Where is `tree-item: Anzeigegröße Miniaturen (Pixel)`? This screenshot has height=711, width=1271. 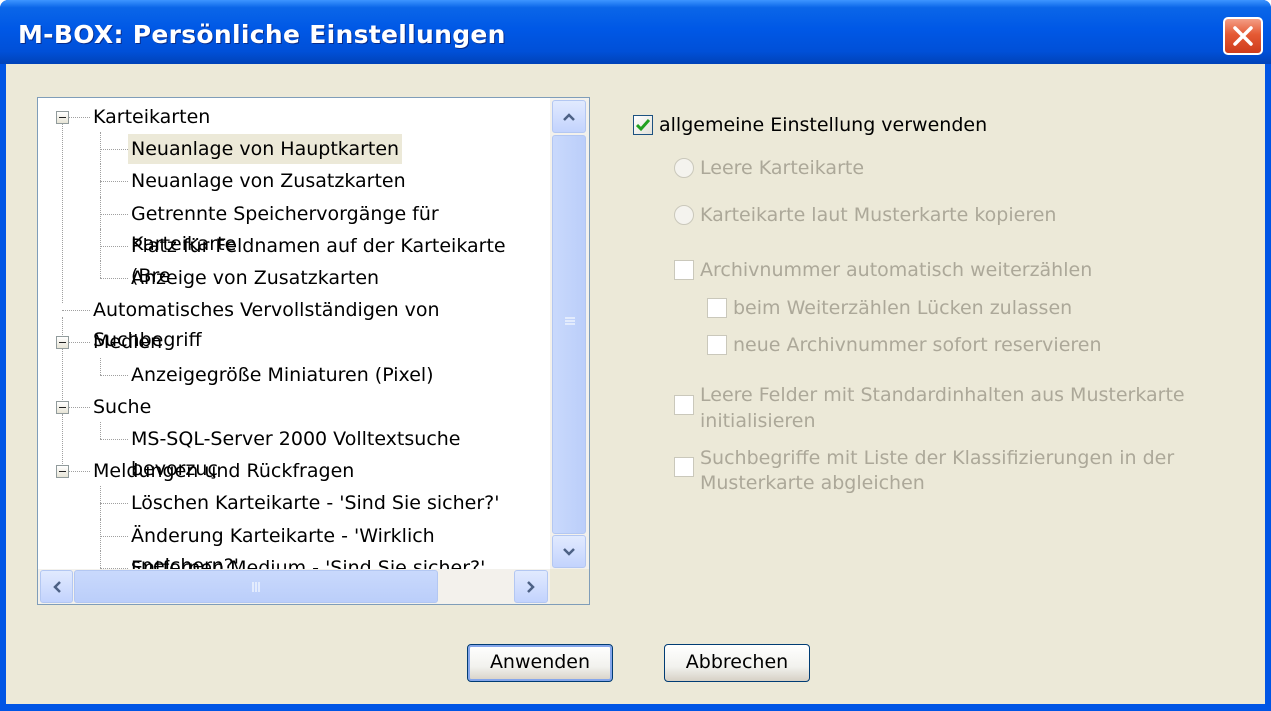
tree-item: Anzeigegröße Miniaturen (Pixel) is located at coordinates (282, 375).